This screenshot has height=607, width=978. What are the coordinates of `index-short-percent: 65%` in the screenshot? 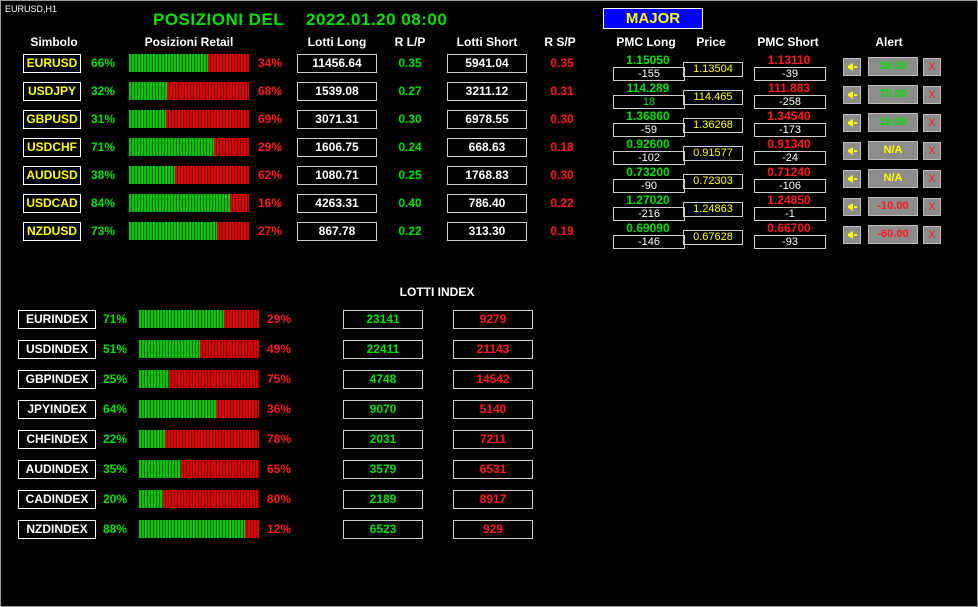 It's located at (279, 469).